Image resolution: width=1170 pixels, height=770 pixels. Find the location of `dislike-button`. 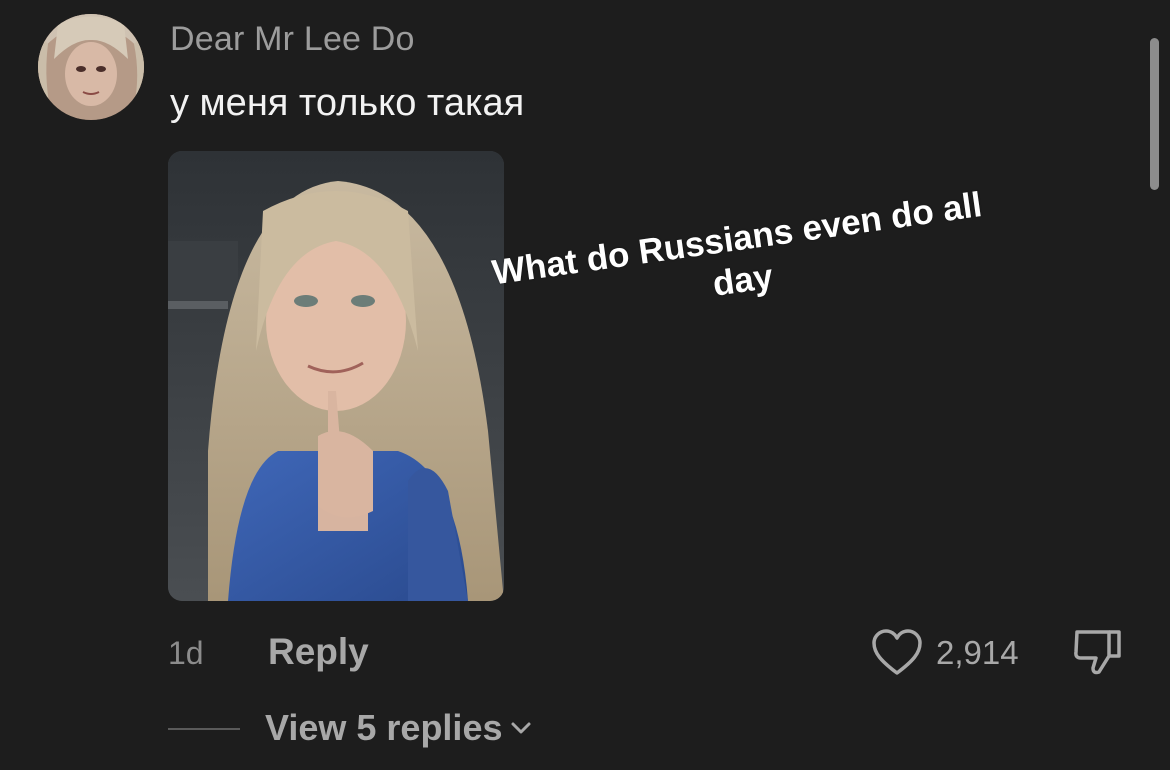

dislike-button is located at coordinates (1098, 653).